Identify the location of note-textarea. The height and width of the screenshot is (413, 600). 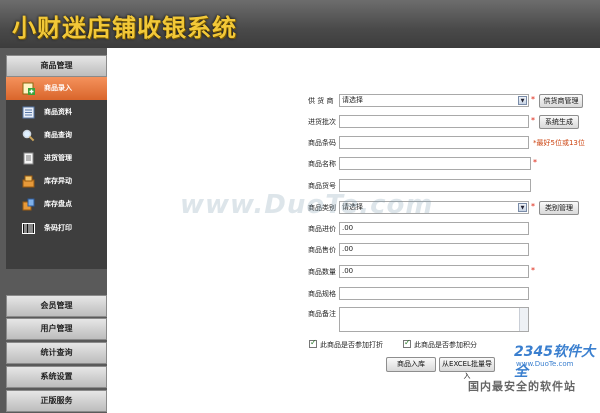
(434, 319).